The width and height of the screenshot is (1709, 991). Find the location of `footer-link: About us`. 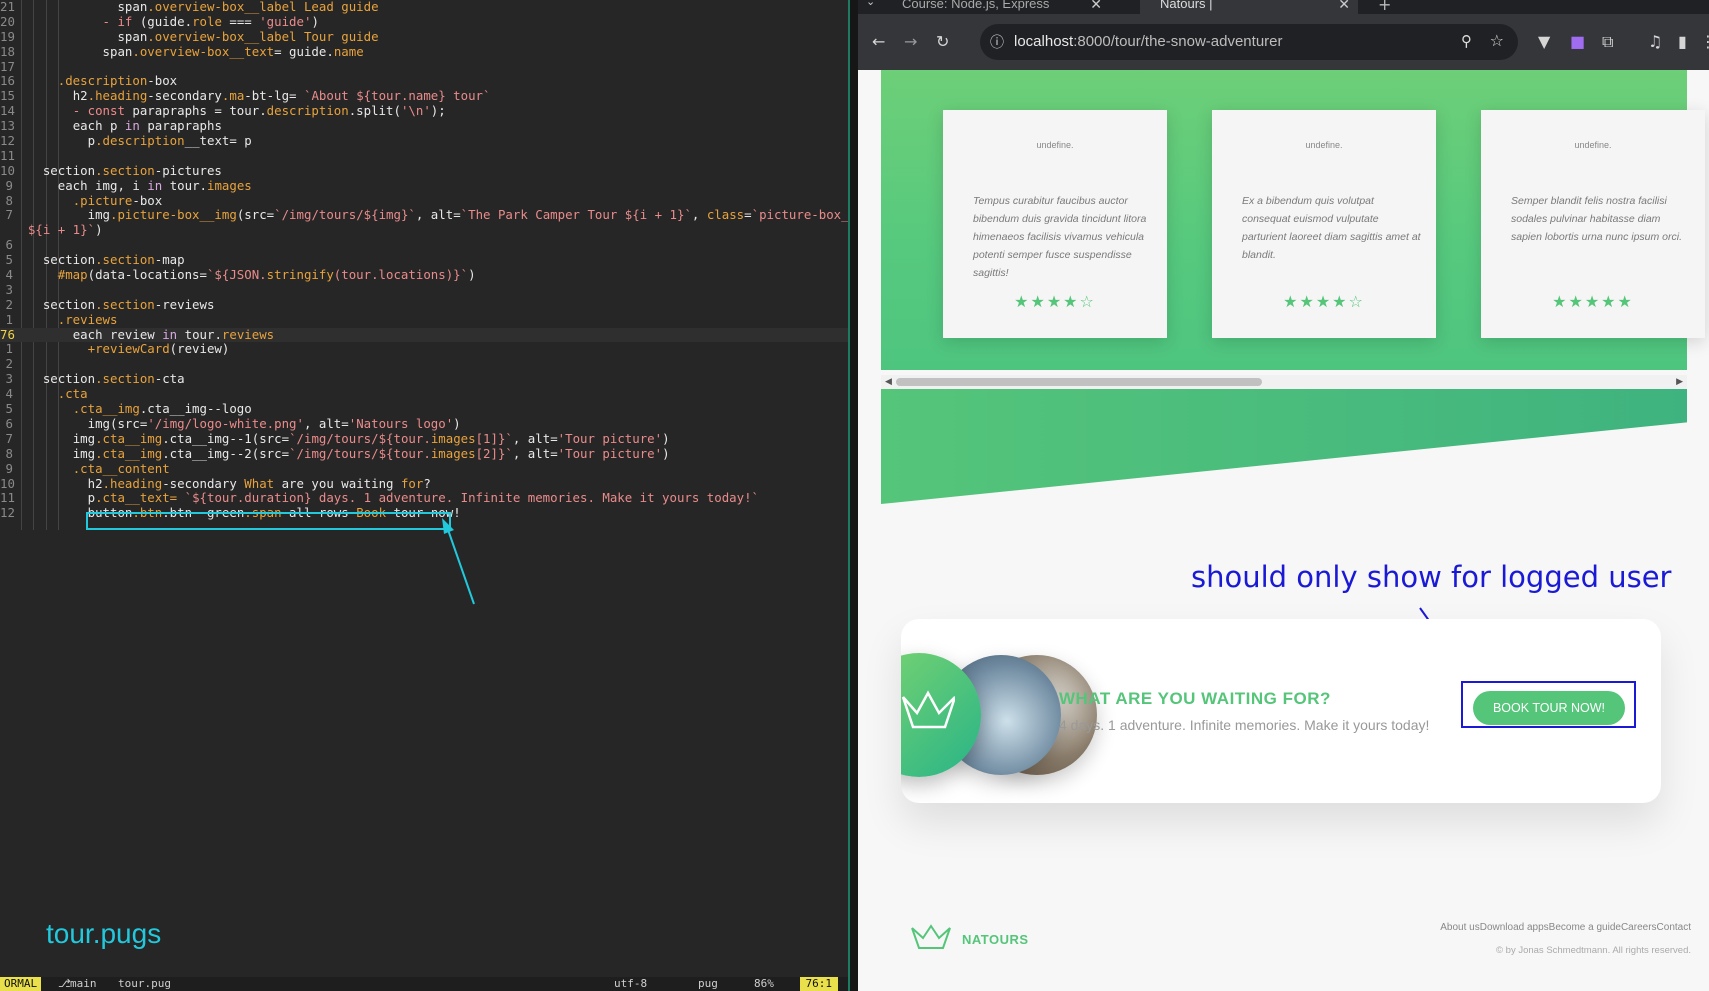

footer-link: About us is located at coordinates (1459, 927).